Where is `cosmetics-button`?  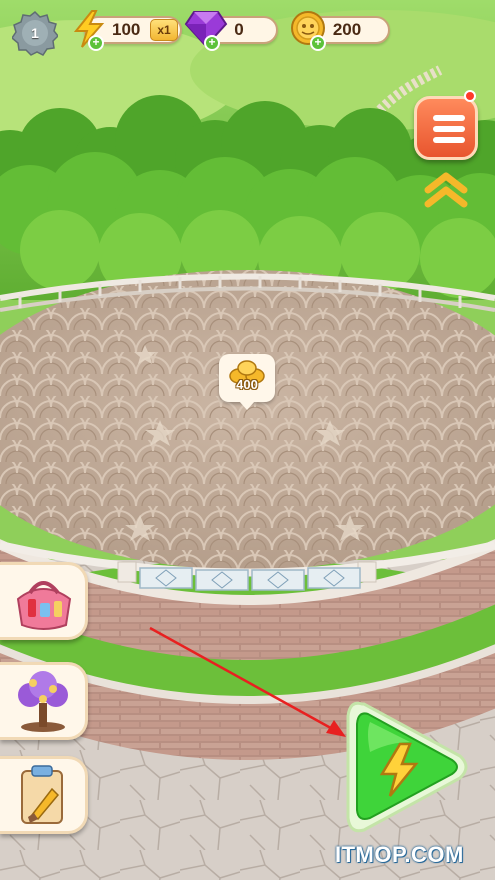 cosmetics-button is located at coordinates (44, 601).